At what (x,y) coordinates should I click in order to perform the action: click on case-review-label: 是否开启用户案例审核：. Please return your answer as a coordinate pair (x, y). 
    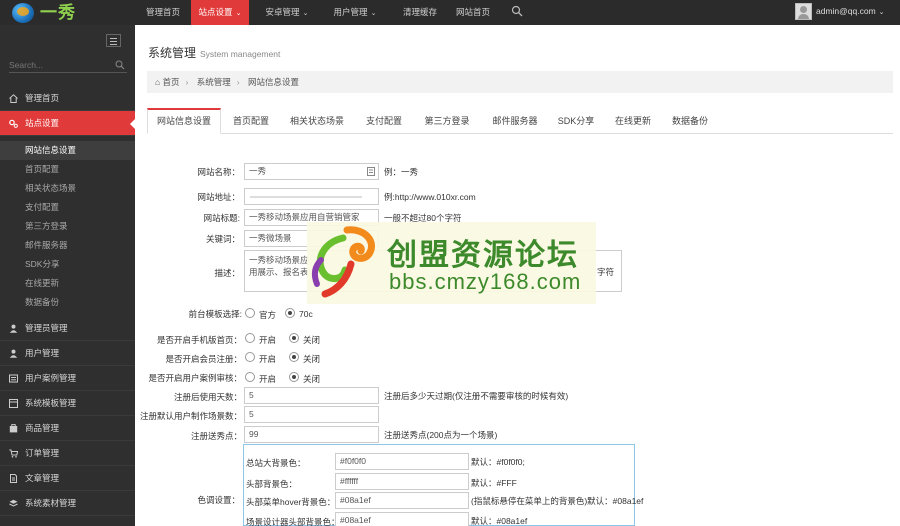
    Looking at the image, I should click on (195, 378).